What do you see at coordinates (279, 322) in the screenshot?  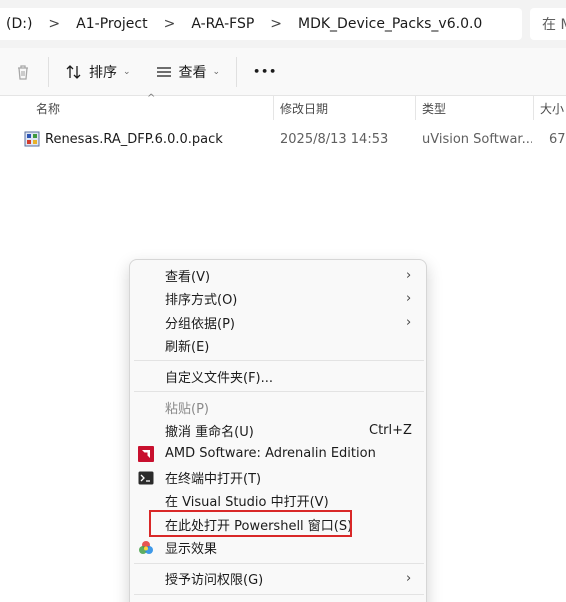 I see `menu-item-group-by: 分组依据(P) ›` at bounding box center [279, 322].